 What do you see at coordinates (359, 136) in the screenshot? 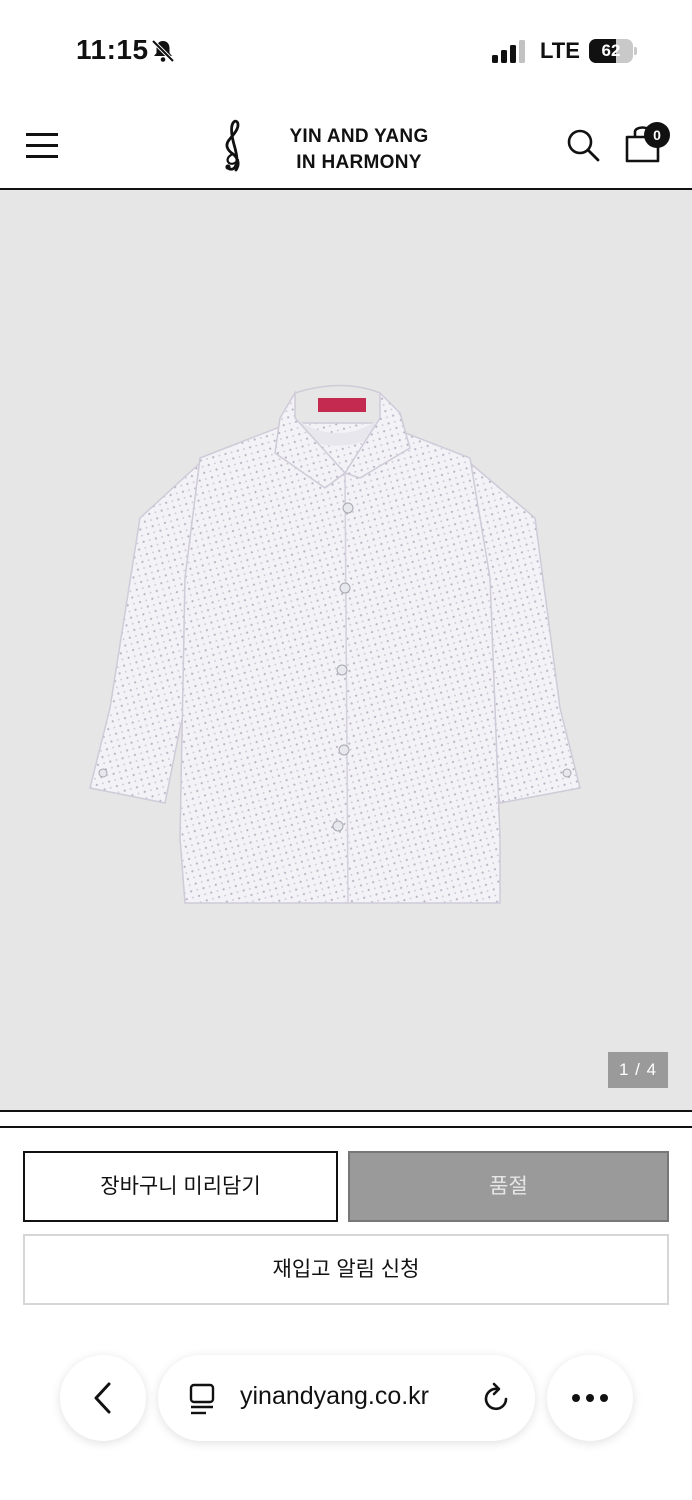
I see `logo-line-1: YIN AND YANG` at bounding box center [359, 136].